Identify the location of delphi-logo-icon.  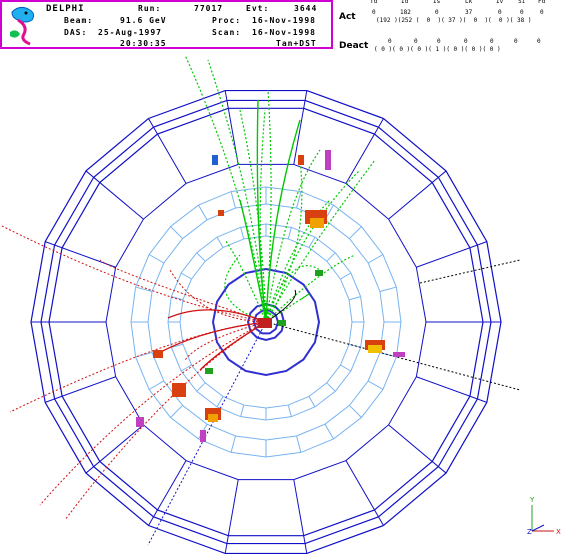
(24, 25).